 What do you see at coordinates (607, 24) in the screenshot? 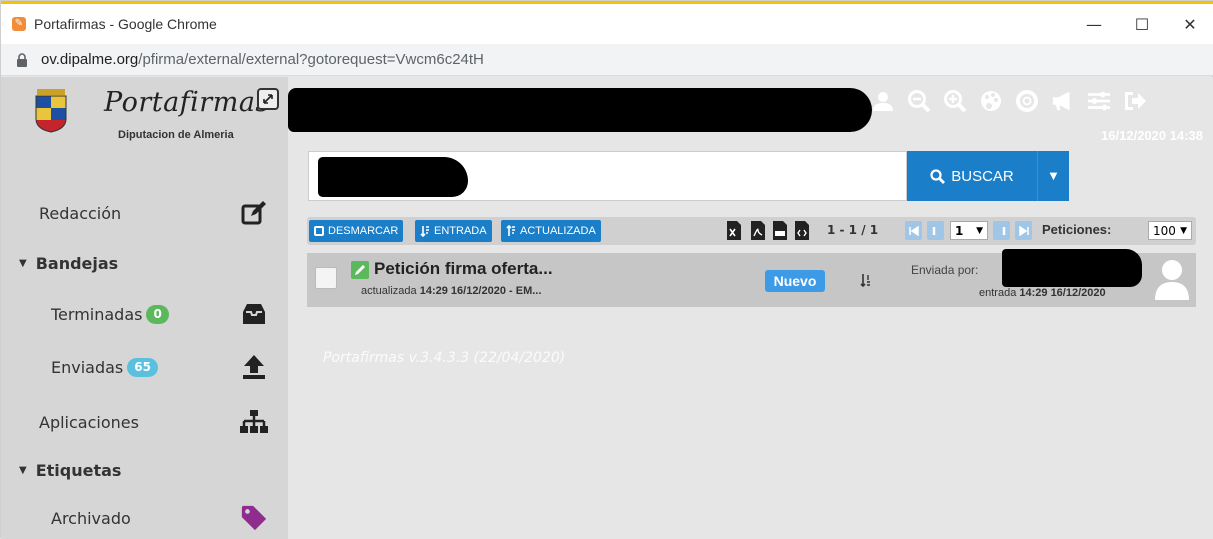
I see `title-bar: ✎ Portafirmas - Google Chrome — ☐ ✕` at bounding box center [607, 24].